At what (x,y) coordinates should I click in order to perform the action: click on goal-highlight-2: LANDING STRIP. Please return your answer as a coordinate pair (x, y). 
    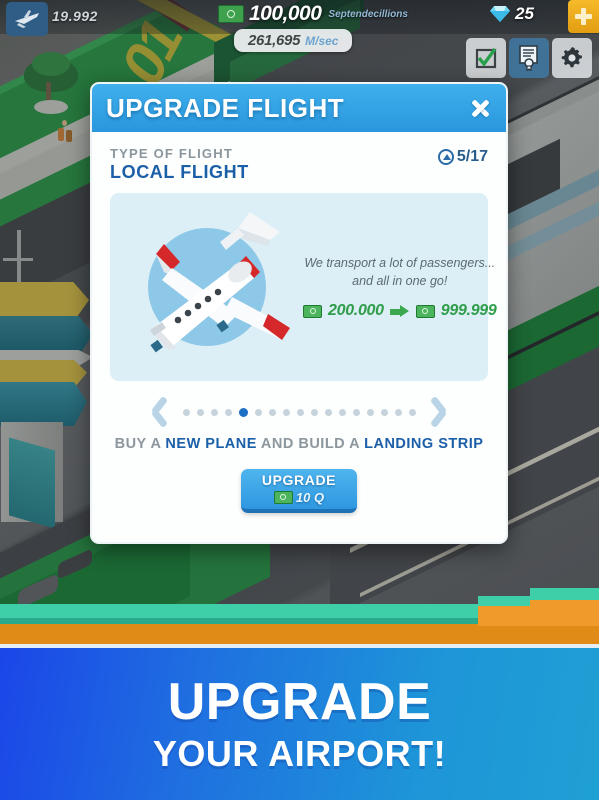
    Looking at the image, I should click on (424, 444).